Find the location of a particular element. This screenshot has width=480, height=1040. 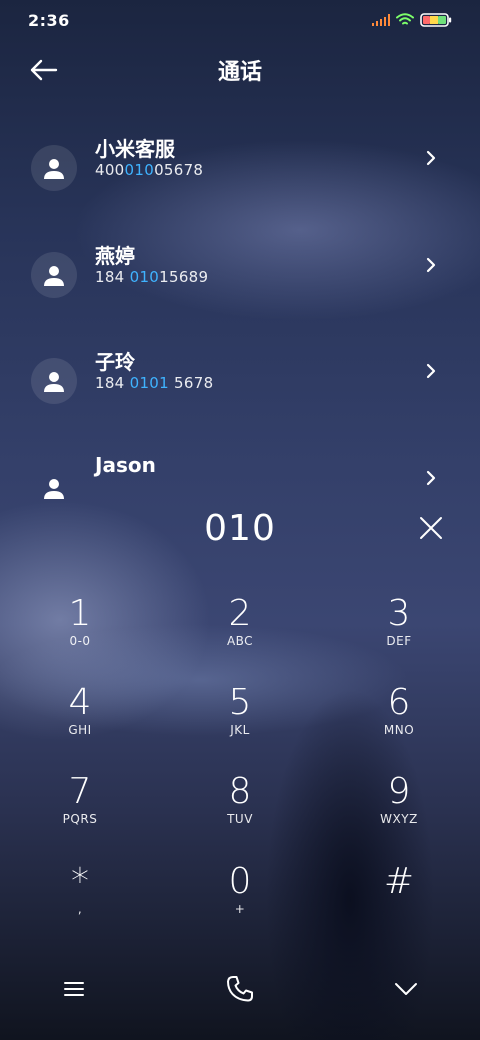

contact-row: 燕婷 184 01015689 is located at coordinates (240, 275).